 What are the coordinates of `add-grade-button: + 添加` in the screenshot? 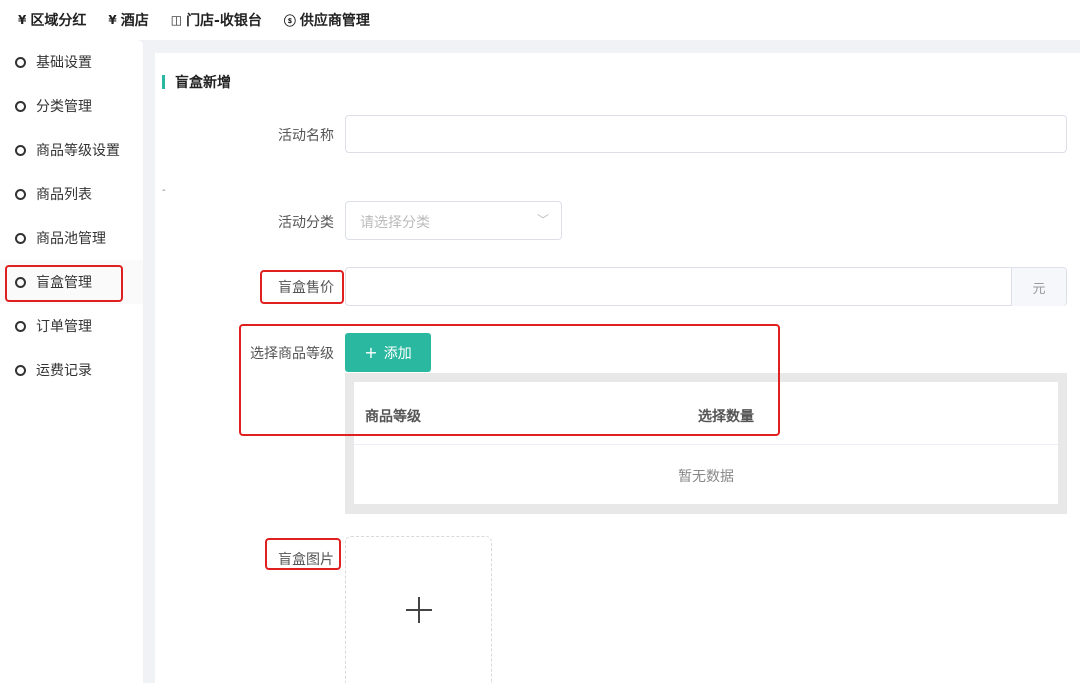 It's located at (388, 352).